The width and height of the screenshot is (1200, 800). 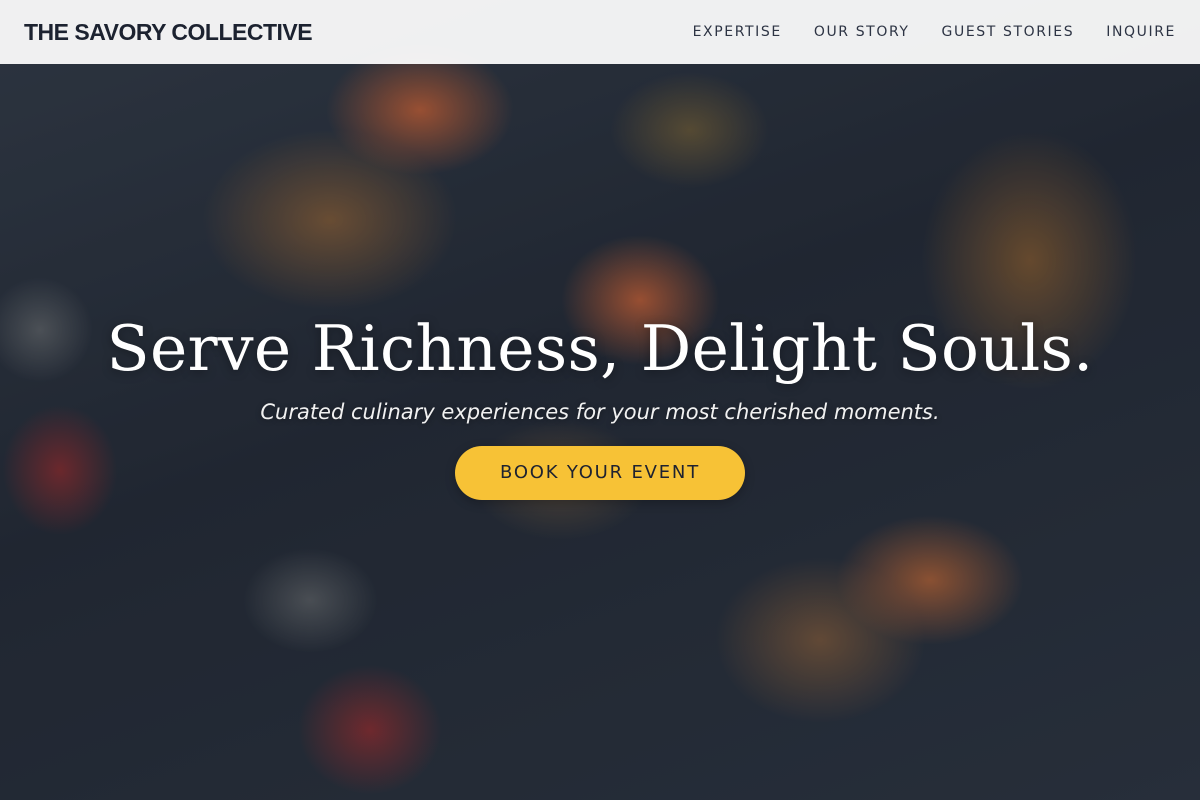 What do you see at coordinates (1141, 32) in the screenshot?
I see `nav-link-inquire: INQUIRE` at bounding box center [1141, 32].